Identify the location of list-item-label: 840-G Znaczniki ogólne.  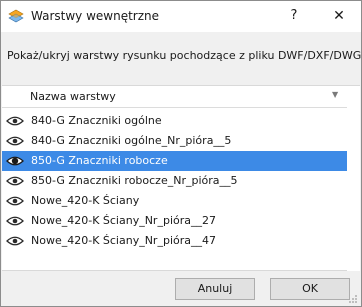
(96, 120).